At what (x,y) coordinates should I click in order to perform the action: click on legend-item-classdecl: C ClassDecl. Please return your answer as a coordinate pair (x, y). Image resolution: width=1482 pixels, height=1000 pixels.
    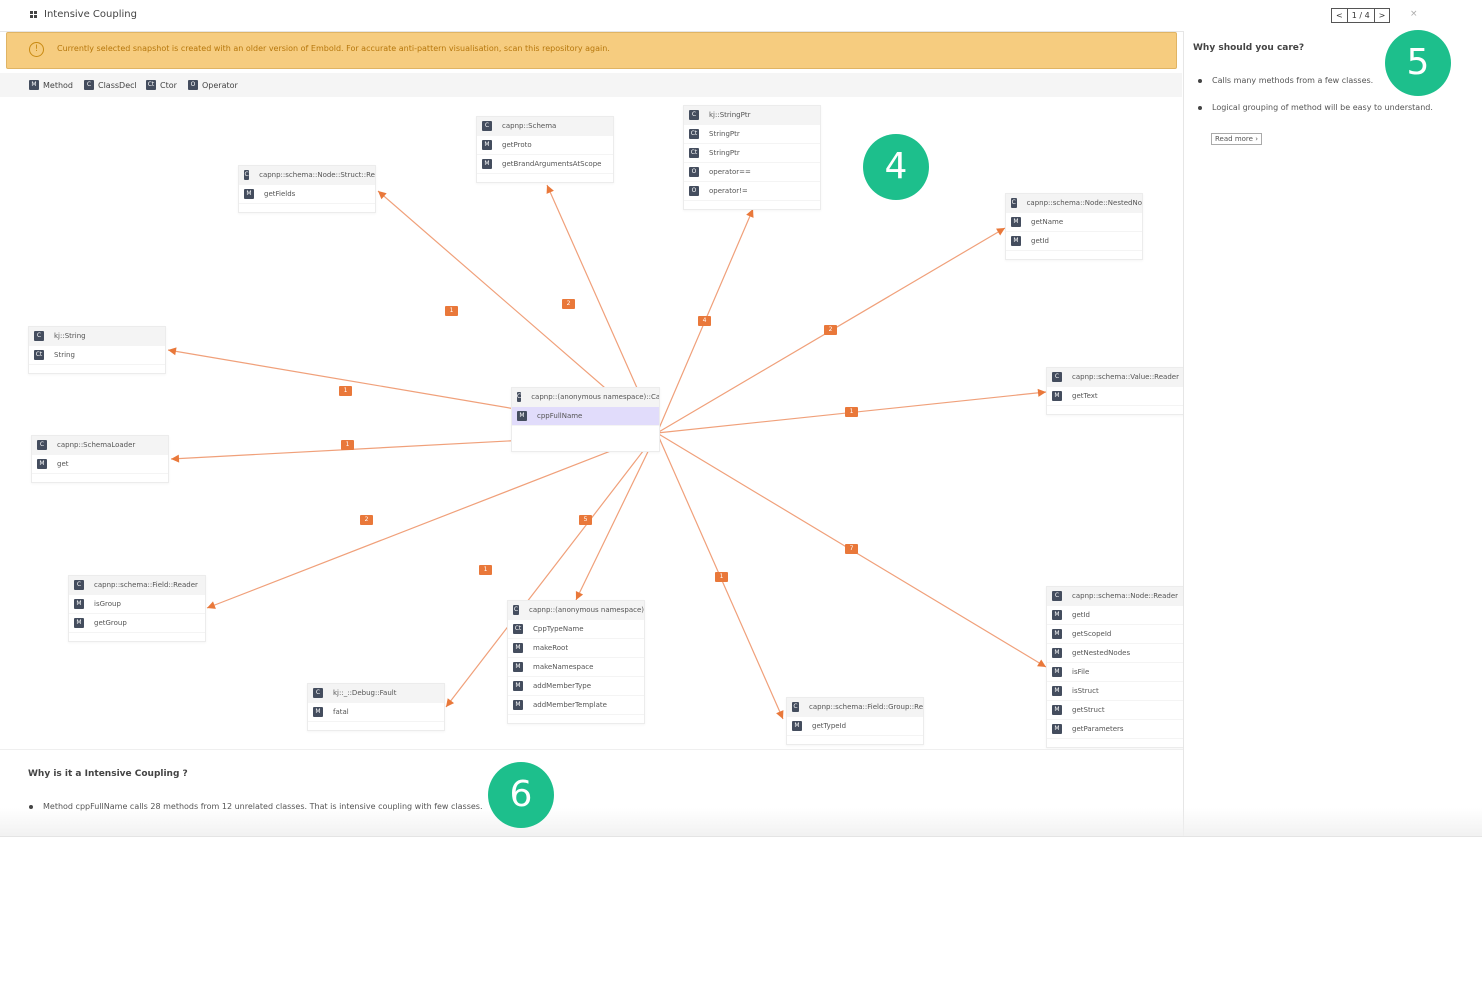
    Looking at the image, I should click on (110, 85).